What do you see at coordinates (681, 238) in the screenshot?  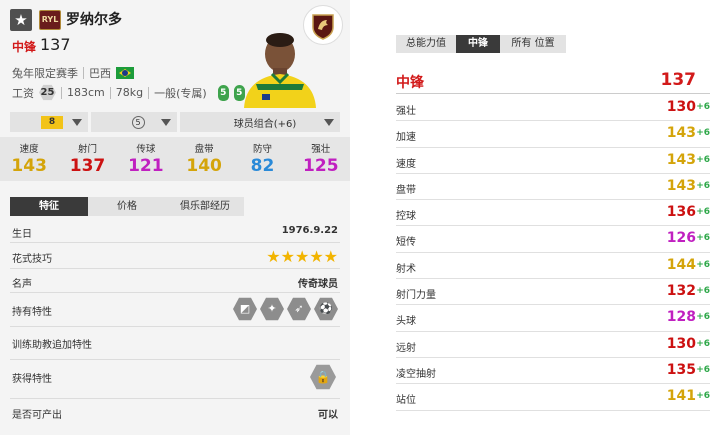 I see `attribute-value: 126` at bounding box center [681, 238].